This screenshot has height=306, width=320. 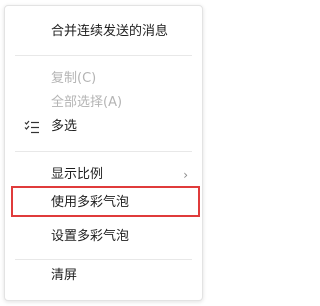 I want to click on menu-item-select-all: 全部选择(A), so click(x=103, y=103).